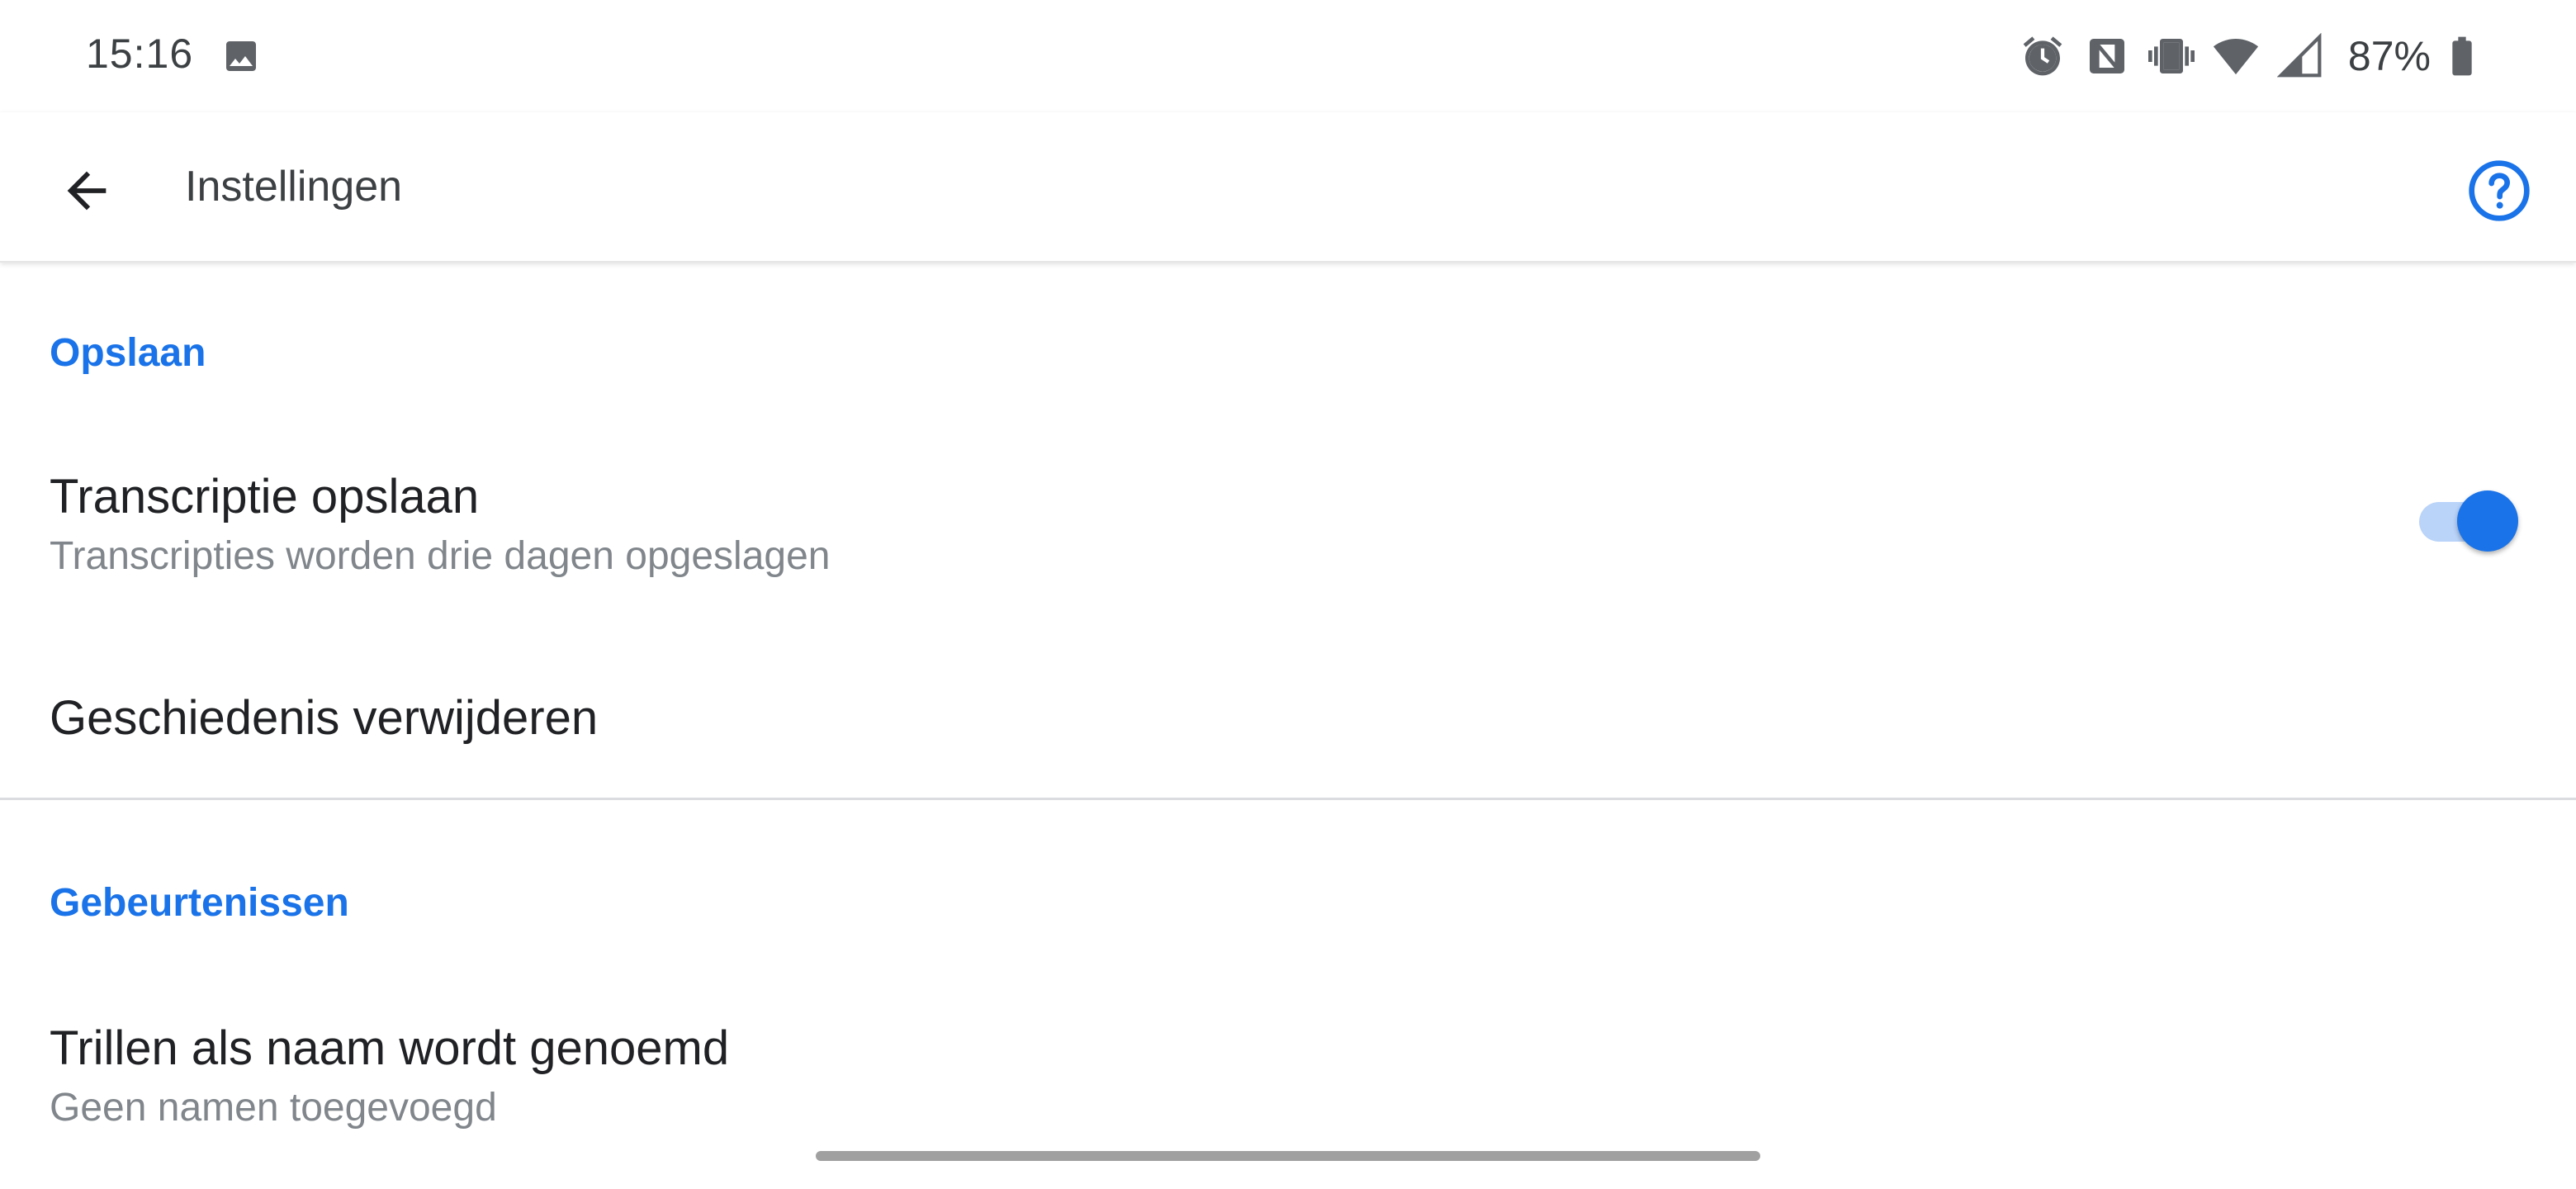 Image resolution: width=2576 pixels, height=1189 pixels. I want to click on status-bar: 15:16 87%, so click(1288, 56).